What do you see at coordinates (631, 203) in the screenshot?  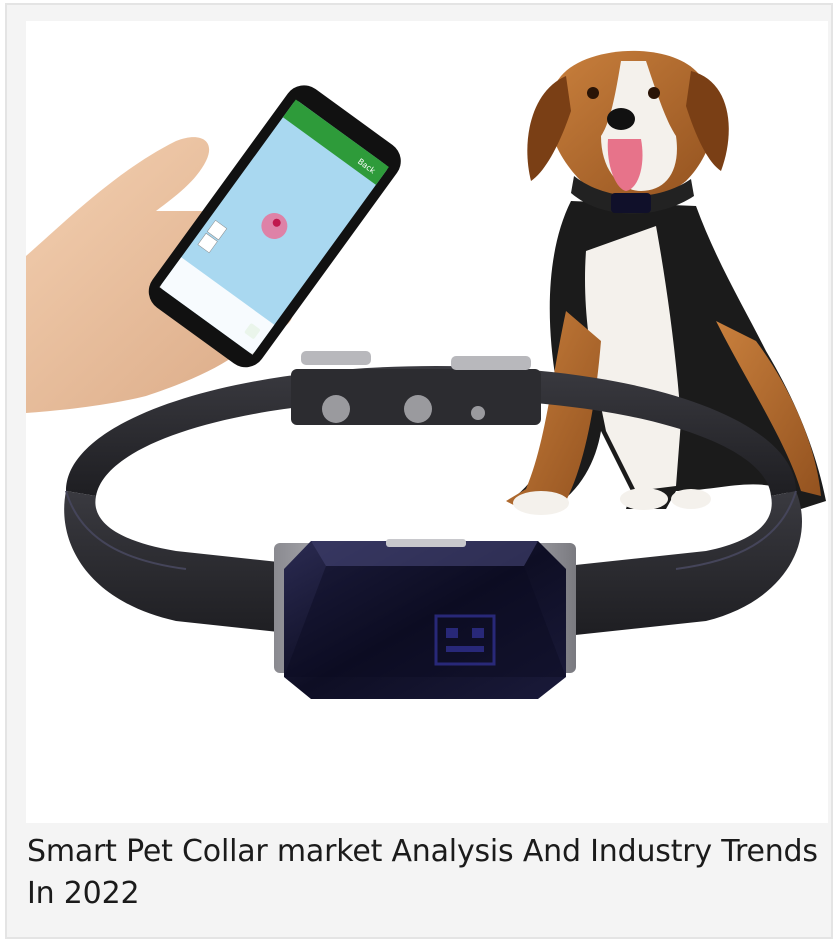 I see `dog-tracker` at bounding box center [631, 203].